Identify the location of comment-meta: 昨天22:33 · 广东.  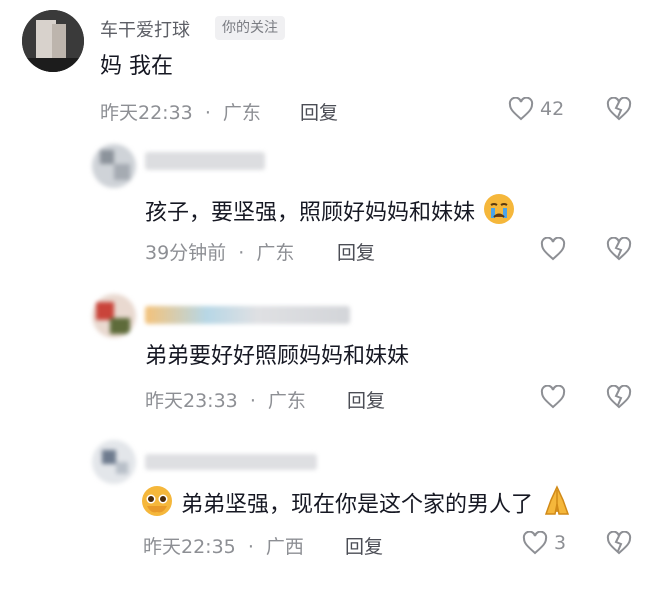
(180, 111).